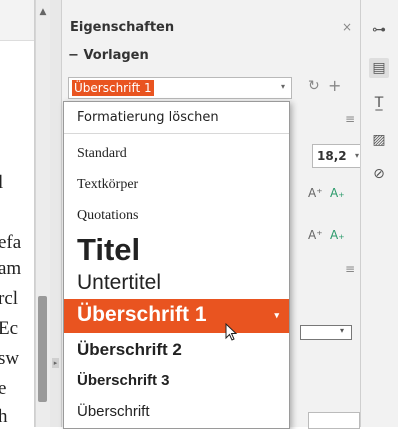 The height and width of the screenshot is (429, 398). Describe the element at coordinates (11, 242) in the screenshot. I see `document-text: efa` at that location.